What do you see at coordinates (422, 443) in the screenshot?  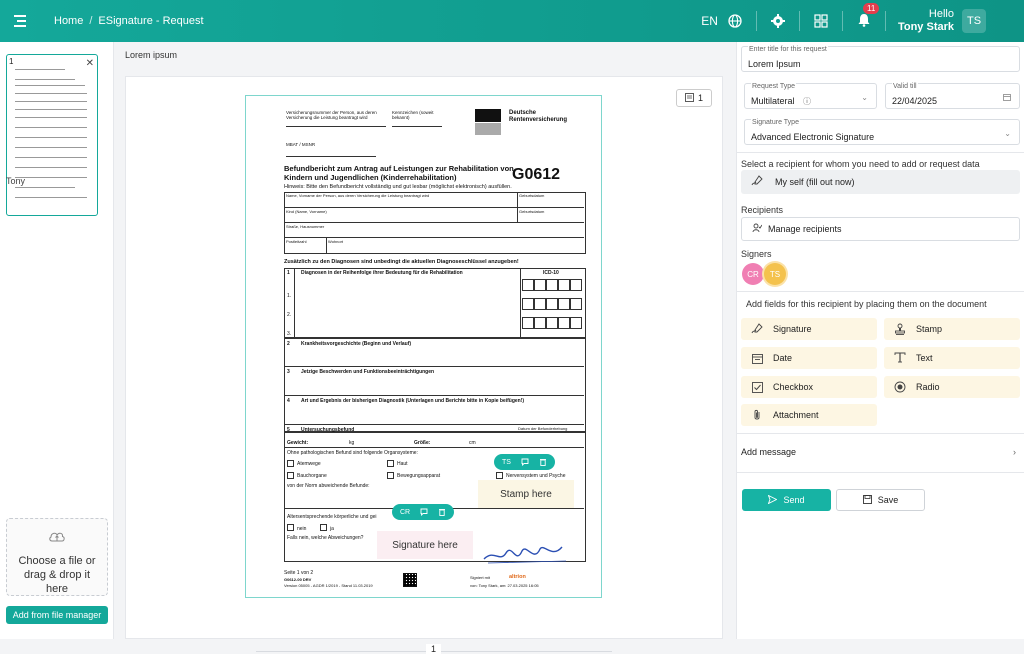 I see `groesse-label: Größe:` at bounding box center [422, 443].